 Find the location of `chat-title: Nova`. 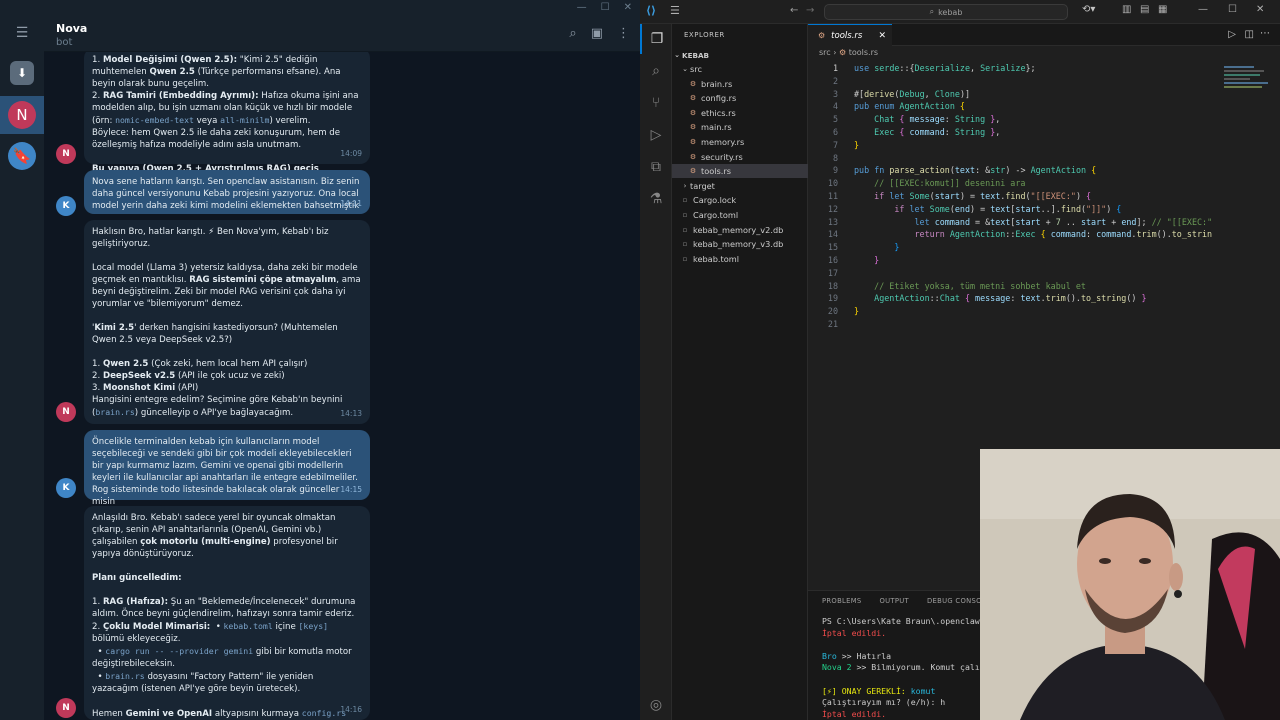

chat-title: Nova is located at coordinates (71, 28).